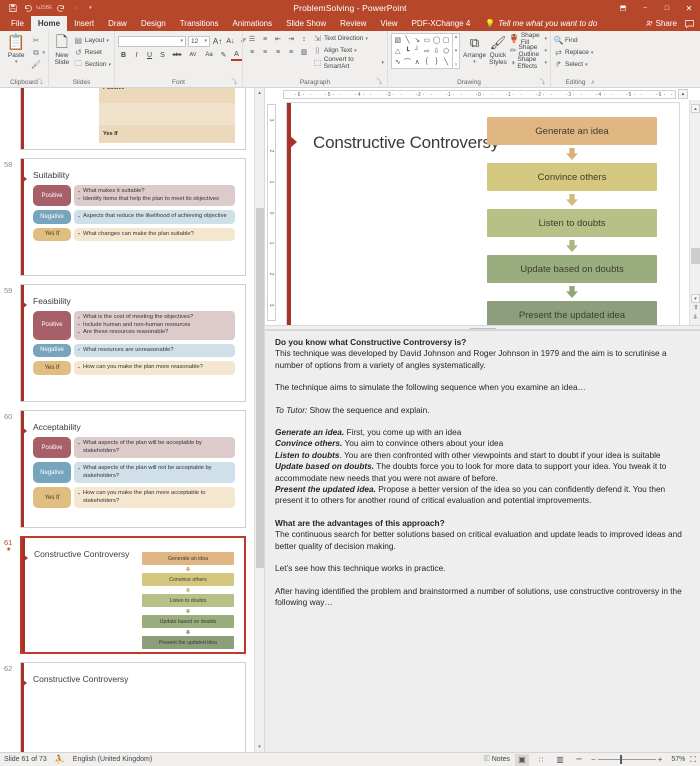 This screenshot has width=700, height=766. I want to click on language-indicator: English (United Kingdom), so click(112, 759).